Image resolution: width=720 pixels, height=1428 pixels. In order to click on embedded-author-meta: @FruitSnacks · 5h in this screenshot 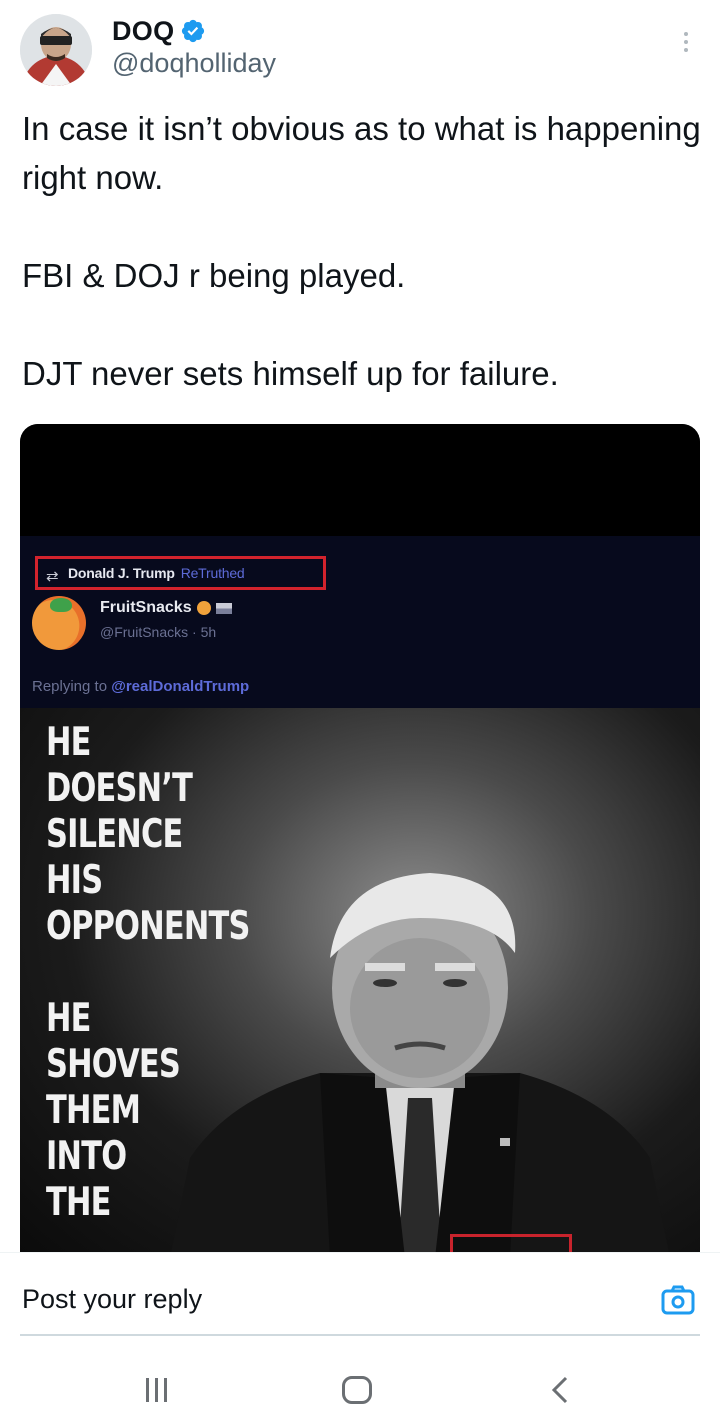, I will do `click(158, 632)`.